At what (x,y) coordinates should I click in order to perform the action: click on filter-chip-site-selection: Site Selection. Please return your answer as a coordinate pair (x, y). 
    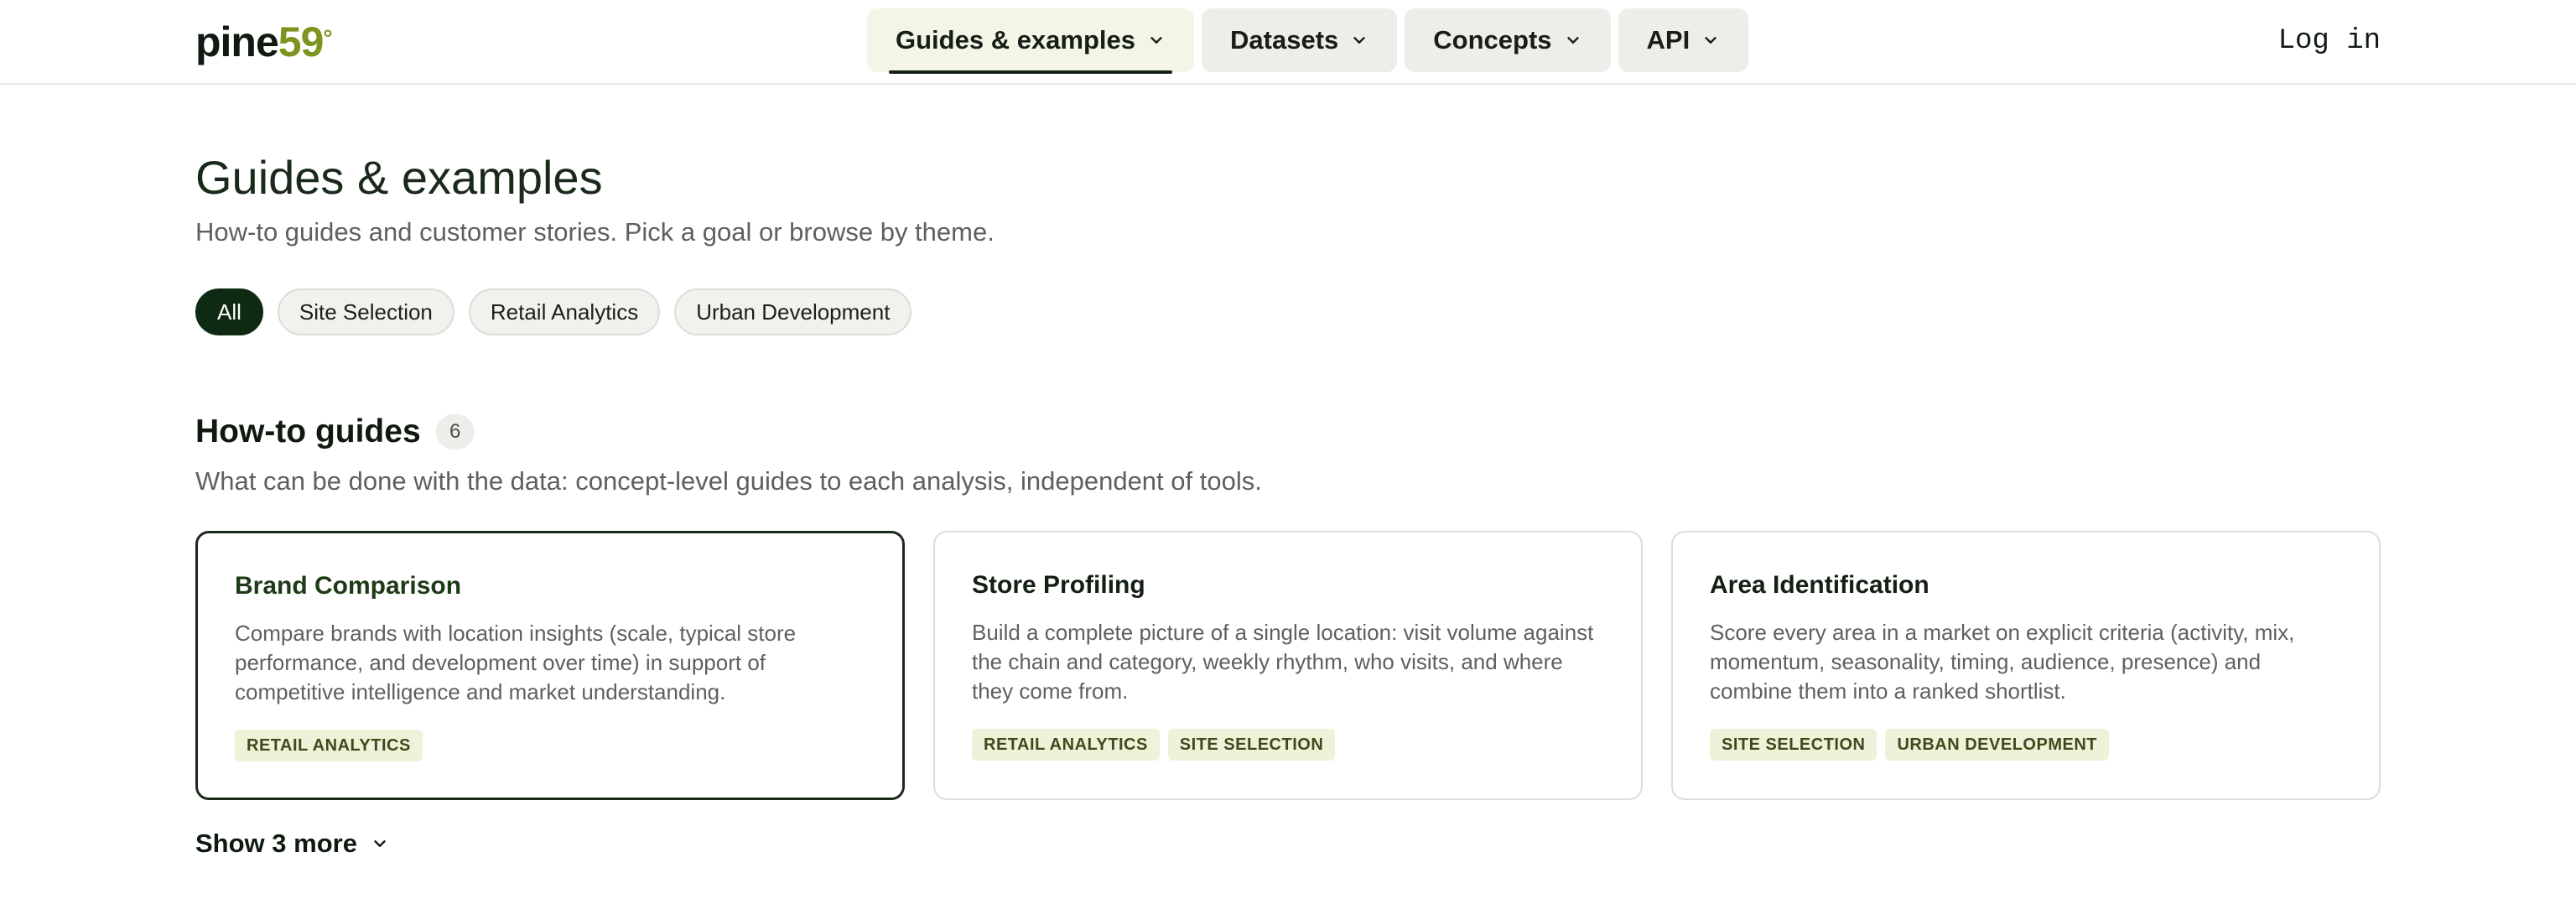
    Looking at the image, I should click on (365, 311).